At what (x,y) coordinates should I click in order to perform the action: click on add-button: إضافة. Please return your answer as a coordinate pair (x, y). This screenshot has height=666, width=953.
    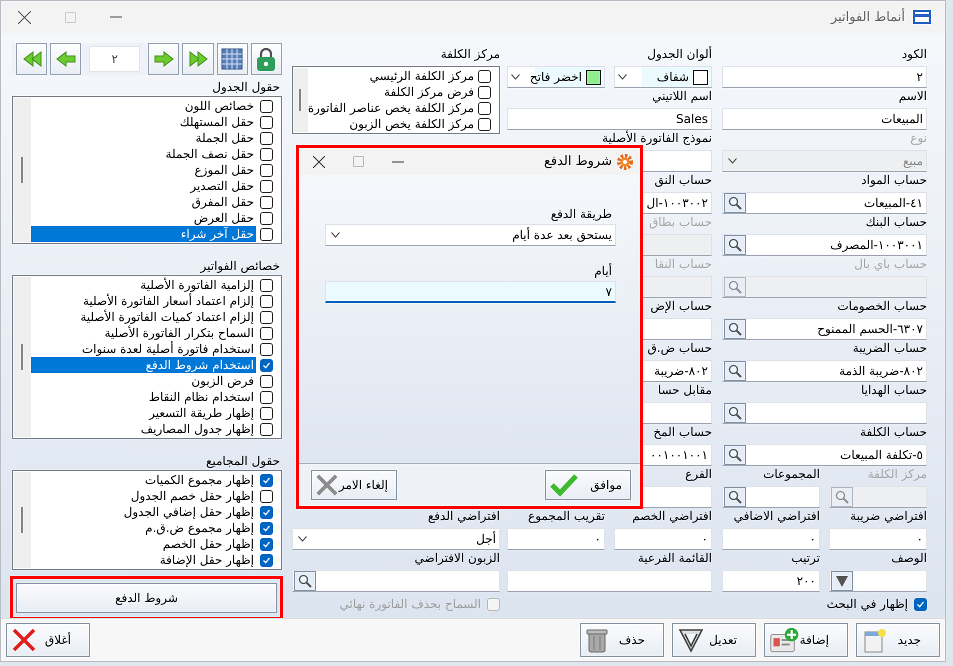
    Looking at the image, I should click on (806, 640).